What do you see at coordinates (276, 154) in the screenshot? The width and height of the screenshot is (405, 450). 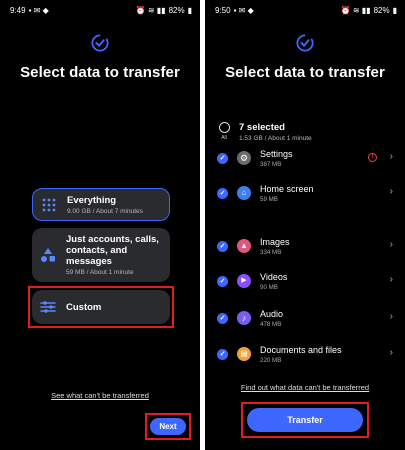 I see `item-name: Settings` at bounding box center [276, 154].